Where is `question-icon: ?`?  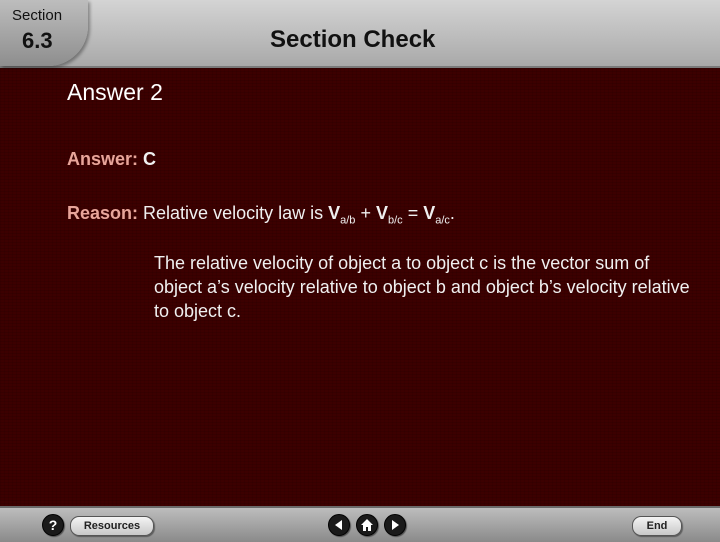 question-icon: ? is located at coordinates (53, 525).